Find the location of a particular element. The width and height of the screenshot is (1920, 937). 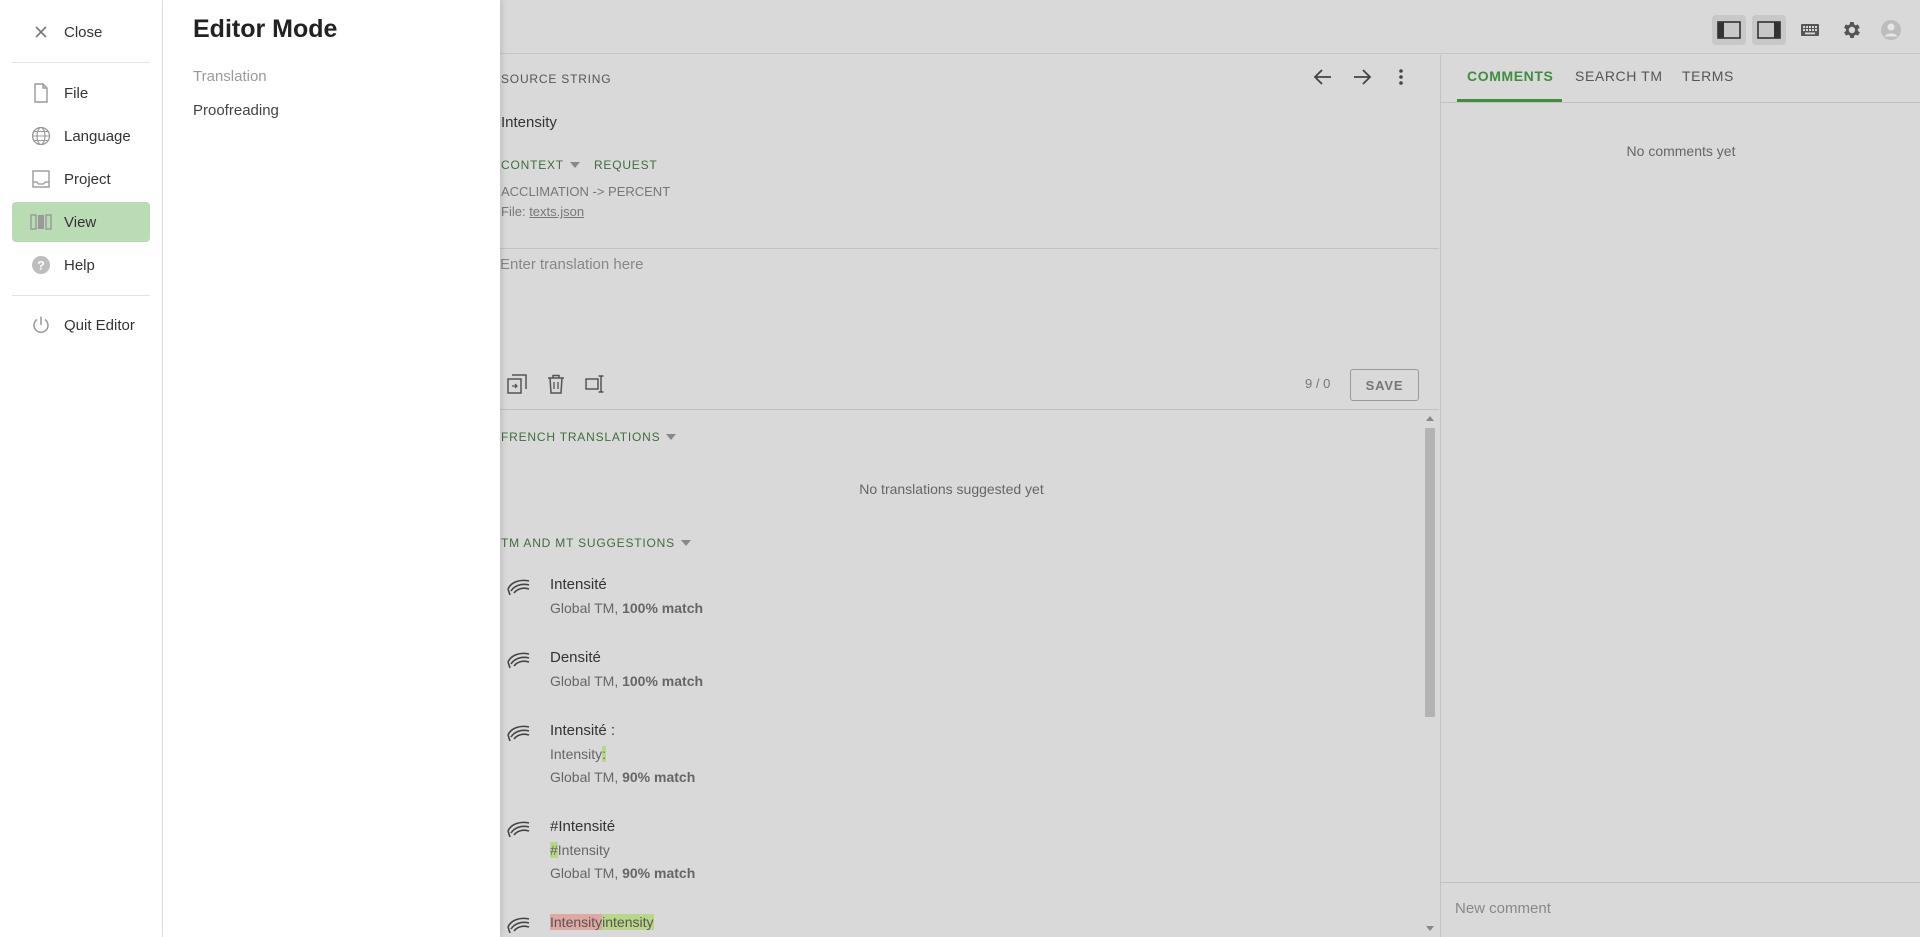

no-comments-text: No comments yet is located at coordinates (1681, 151).